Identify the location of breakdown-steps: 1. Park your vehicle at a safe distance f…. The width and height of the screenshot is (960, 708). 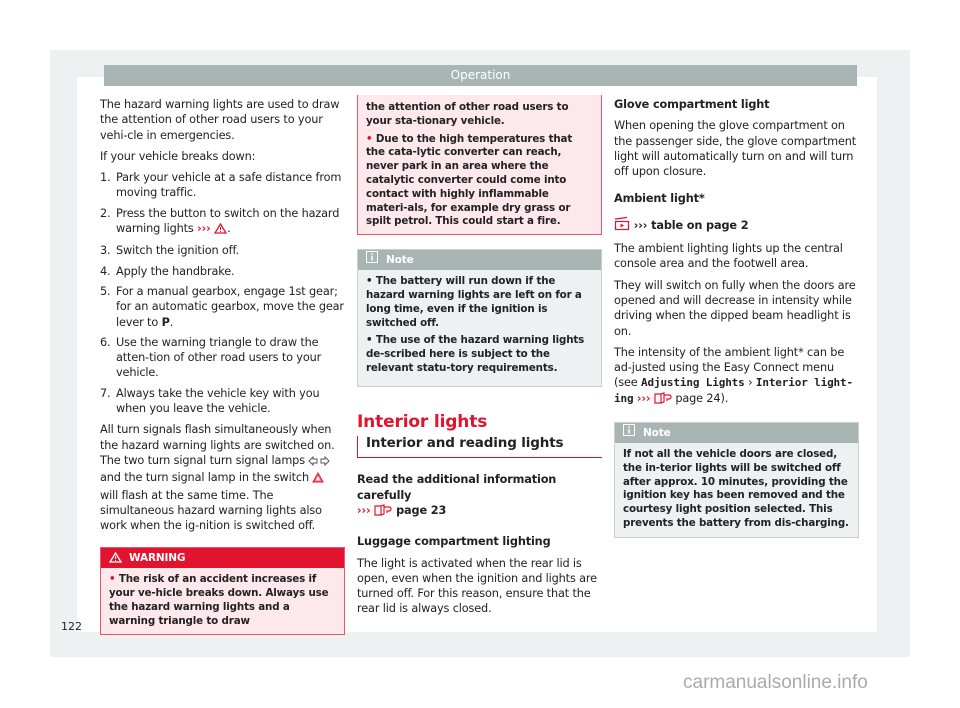
(222, 293).